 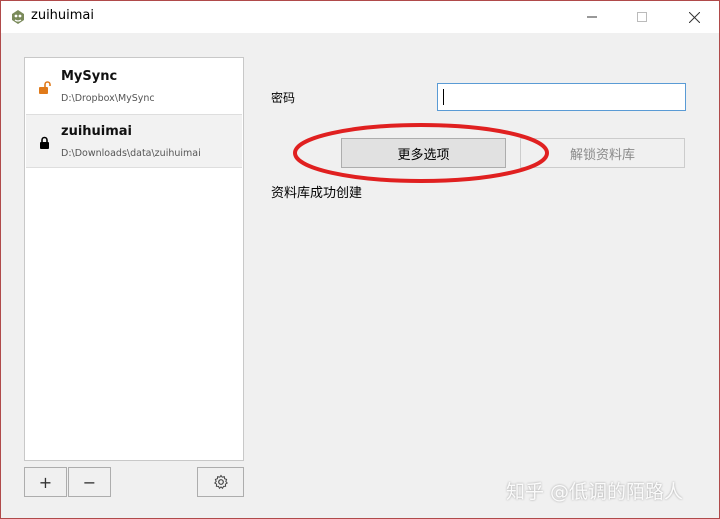 What do you see at coordinates (108, 98) in the screenshot?
I see `repo-path: D:\Dropbox\MySync` at bounding box center [108, 98].